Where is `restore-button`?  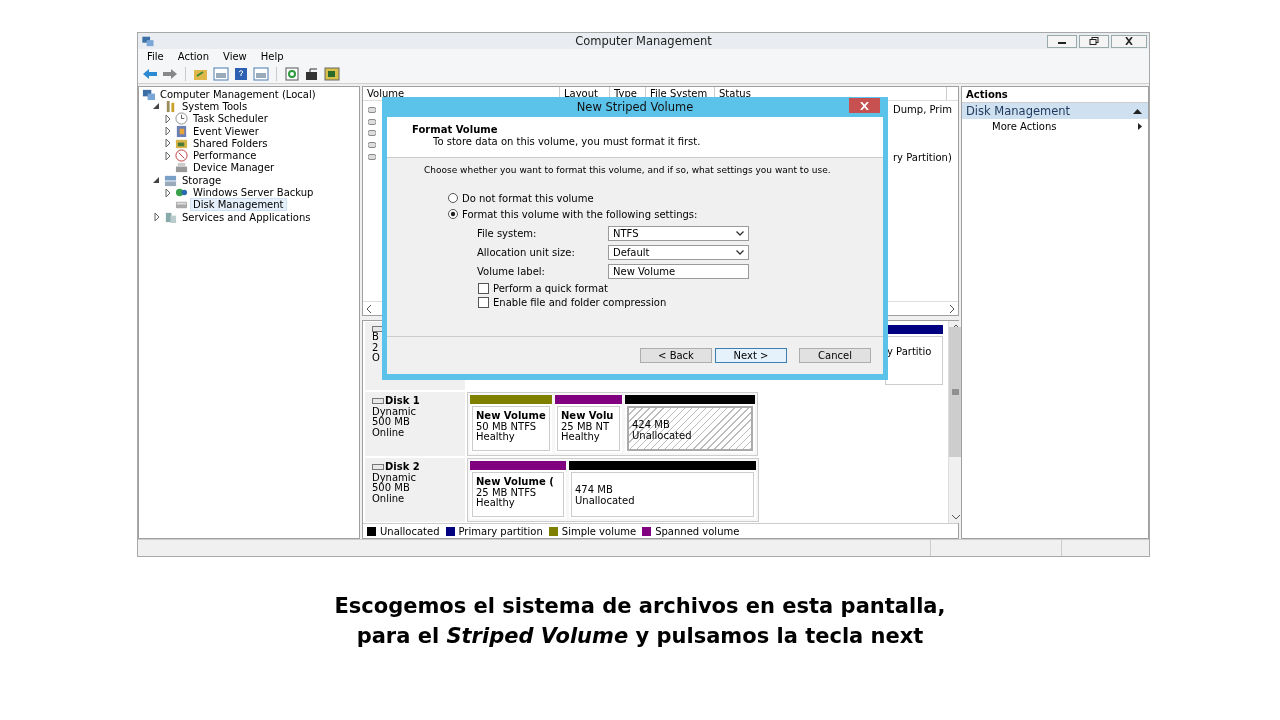 restore-button is located at coordinates (1094, 41).